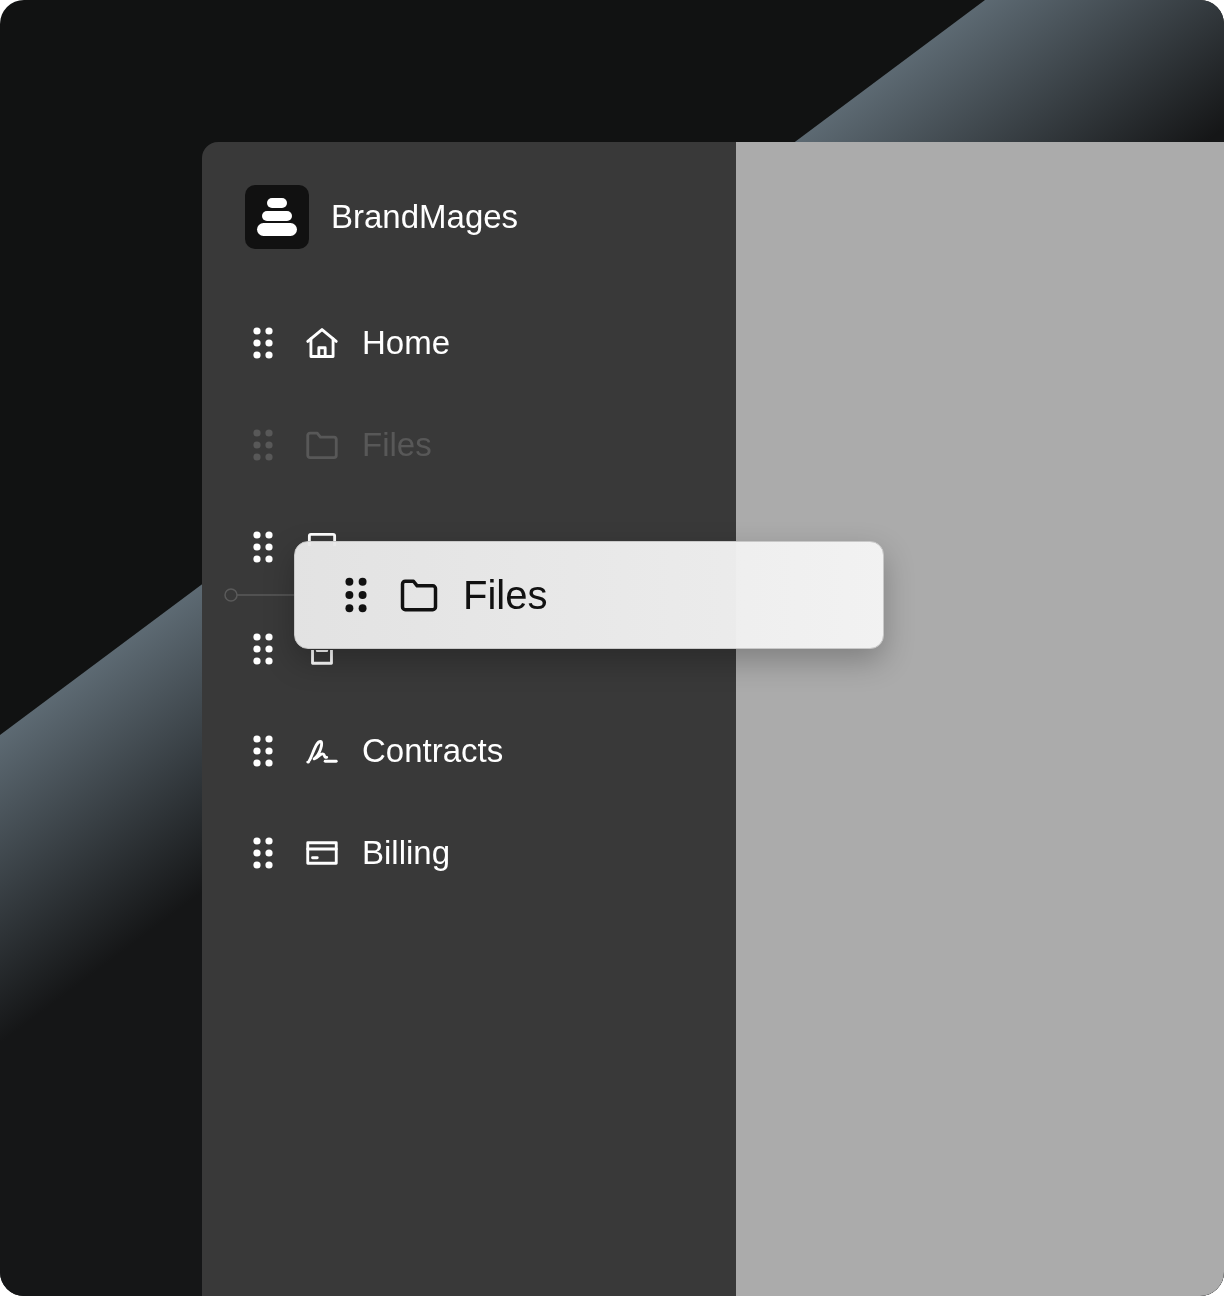 The image size is (1224, 1296). Describe the element at coordinates (589, 595) in the screenshot. I see `dragged-nav-item: Files` at that location.